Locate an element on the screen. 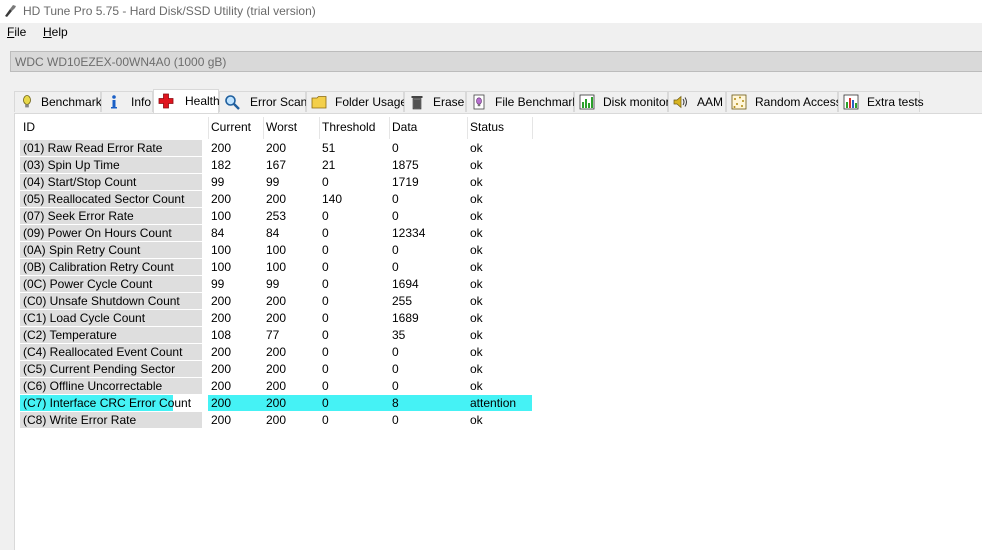  drive-select: WDC WD10EZEX-00WN4A0 (1000 gB) is located at coordinates (496, 61).